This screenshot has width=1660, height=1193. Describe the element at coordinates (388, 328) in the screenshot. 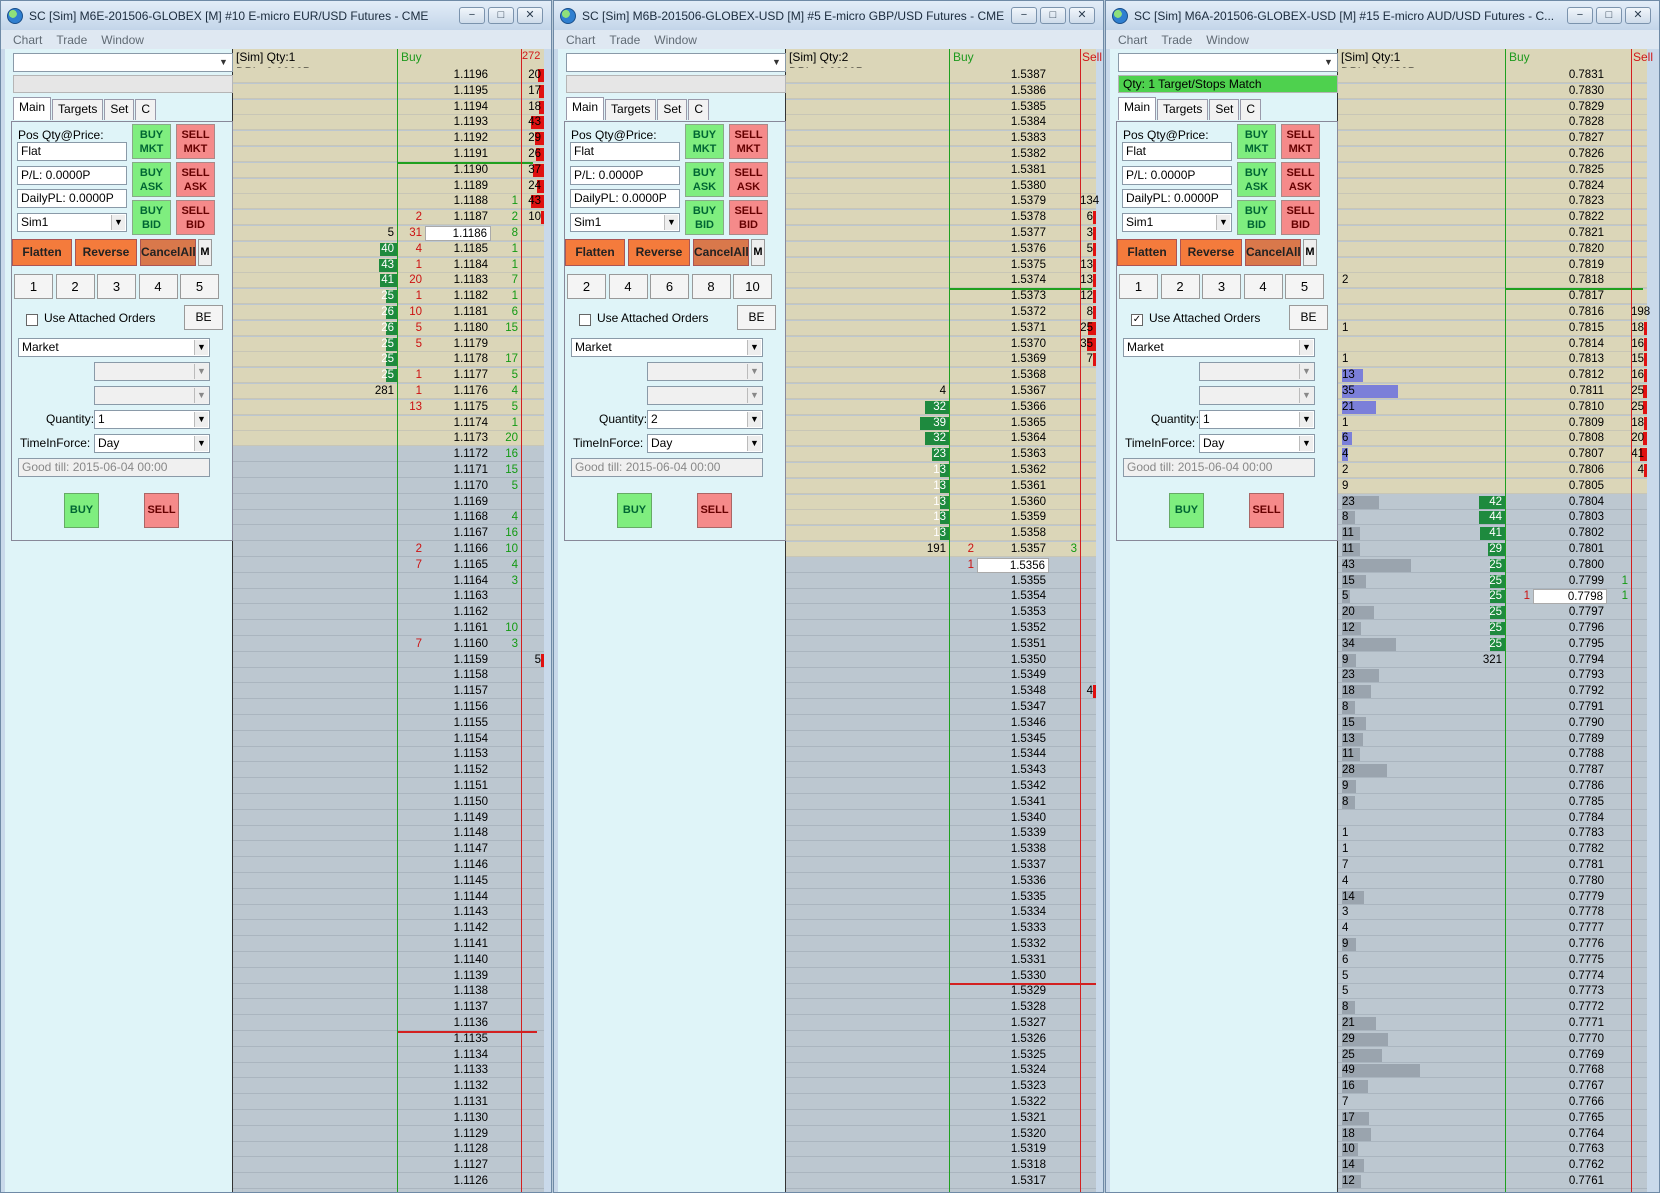

I see `ladder-row: 26 5 1.1180 15` at that location.